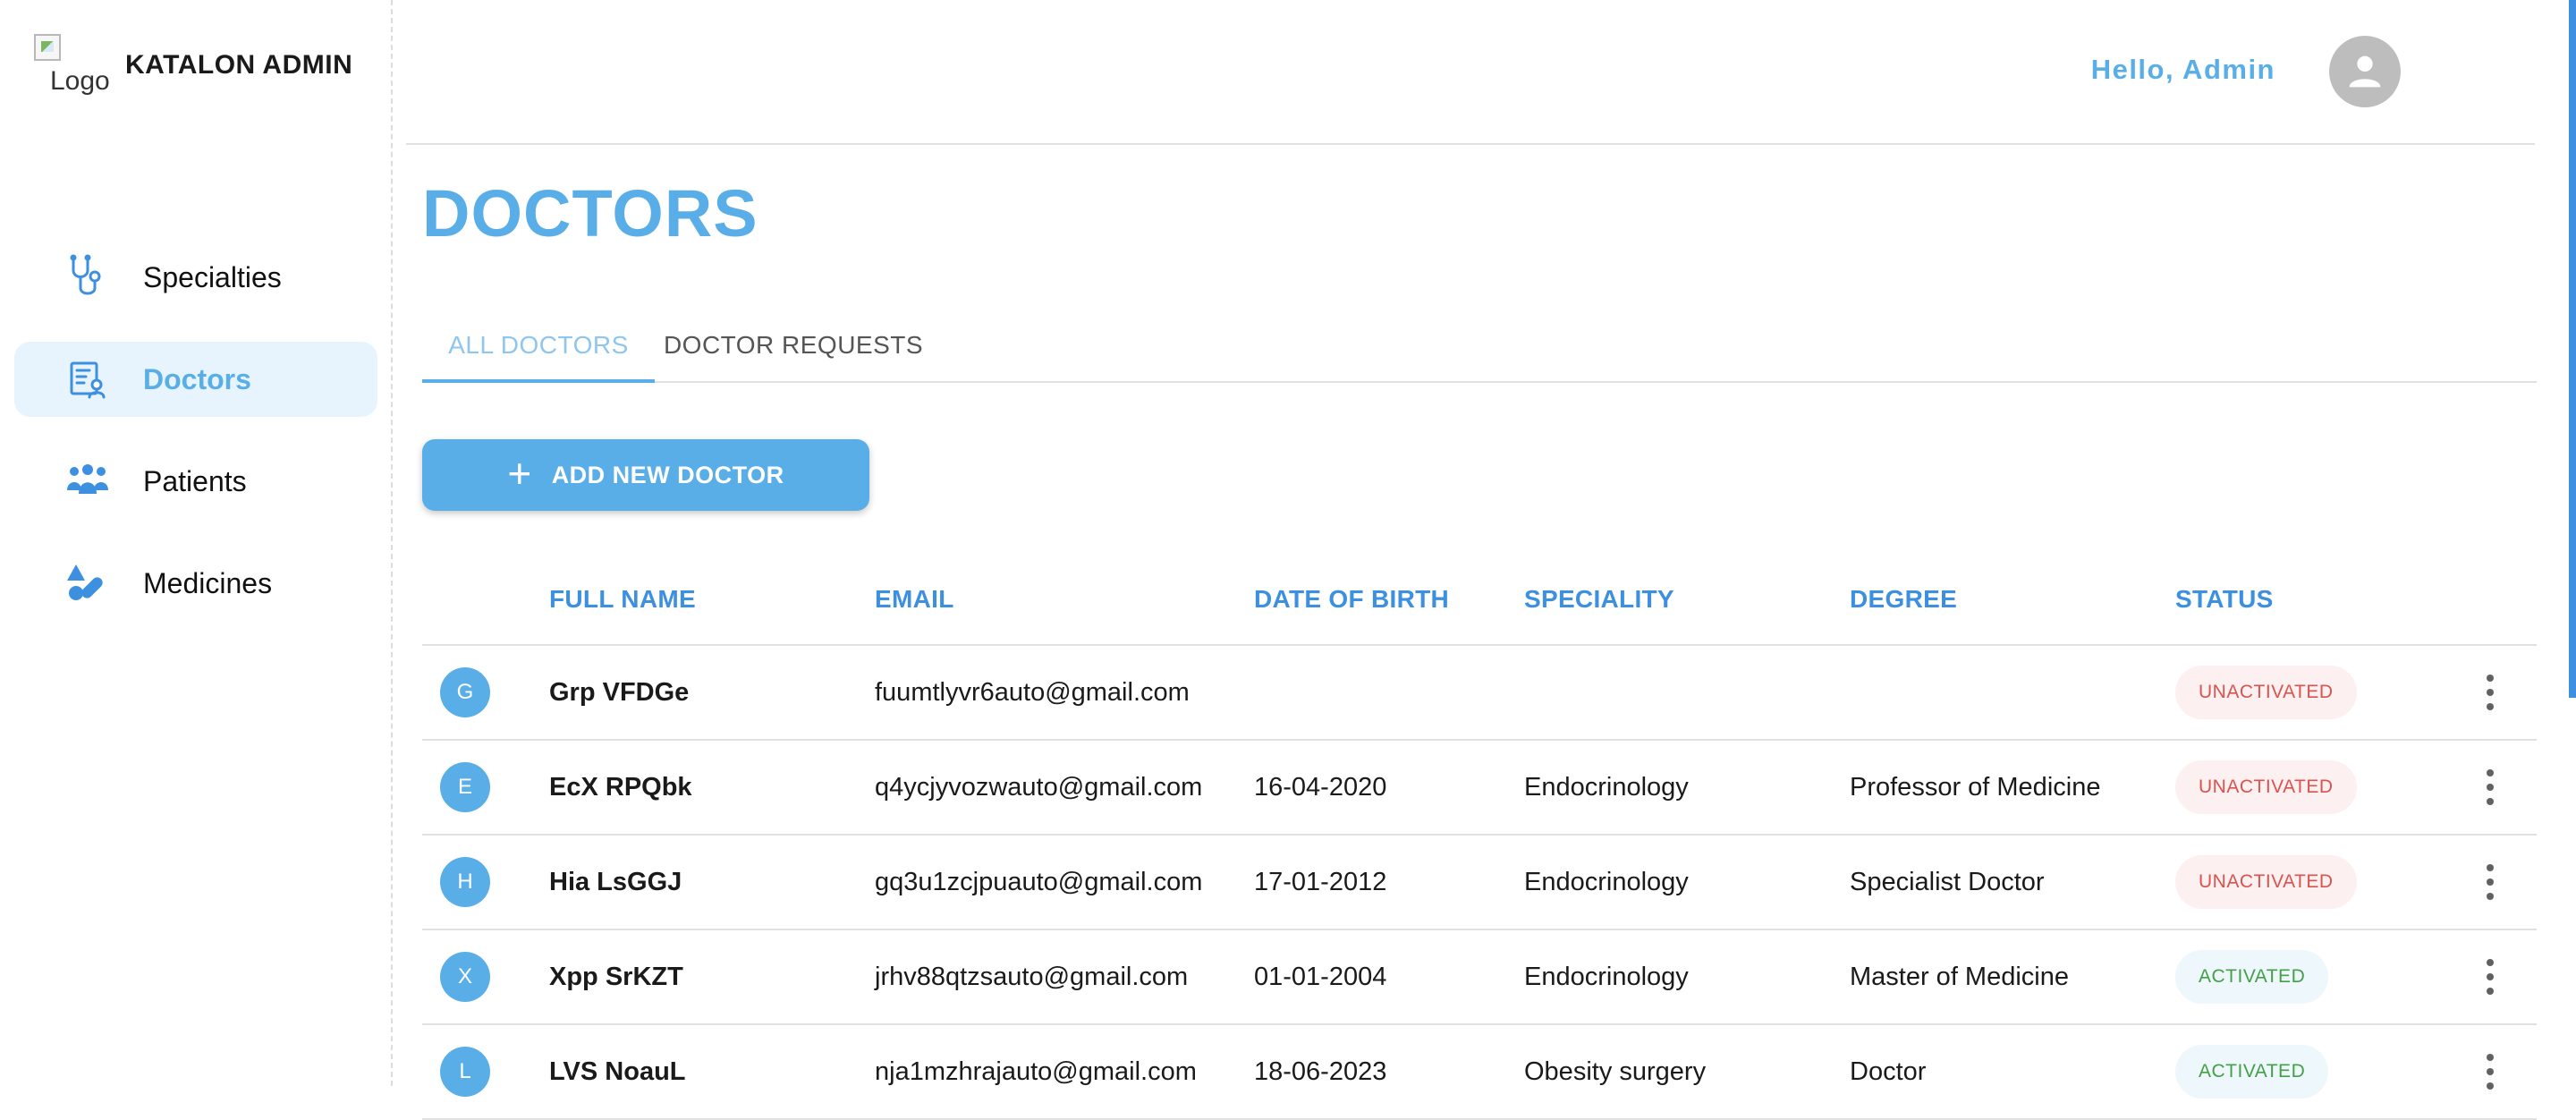  Describe the element at coordinates (1036, 1071) in the screenshot. I see `cell-email: nja1mzhrajauto@gmail.com` at that location.